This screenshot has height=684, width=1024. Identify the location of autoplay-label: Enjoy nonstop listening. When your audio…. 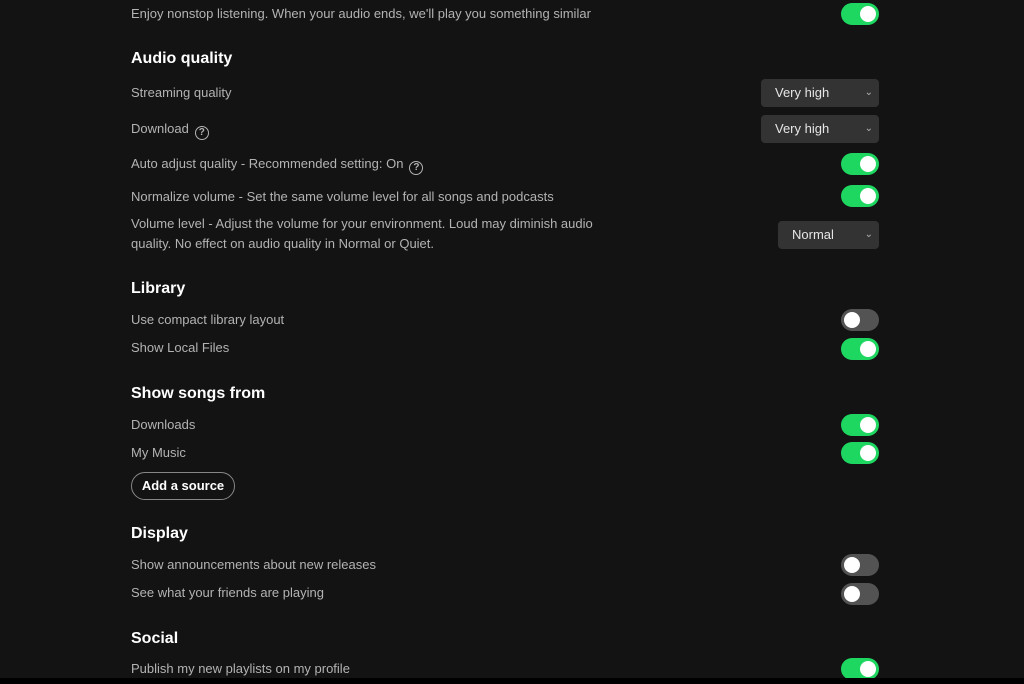
(361, 13).